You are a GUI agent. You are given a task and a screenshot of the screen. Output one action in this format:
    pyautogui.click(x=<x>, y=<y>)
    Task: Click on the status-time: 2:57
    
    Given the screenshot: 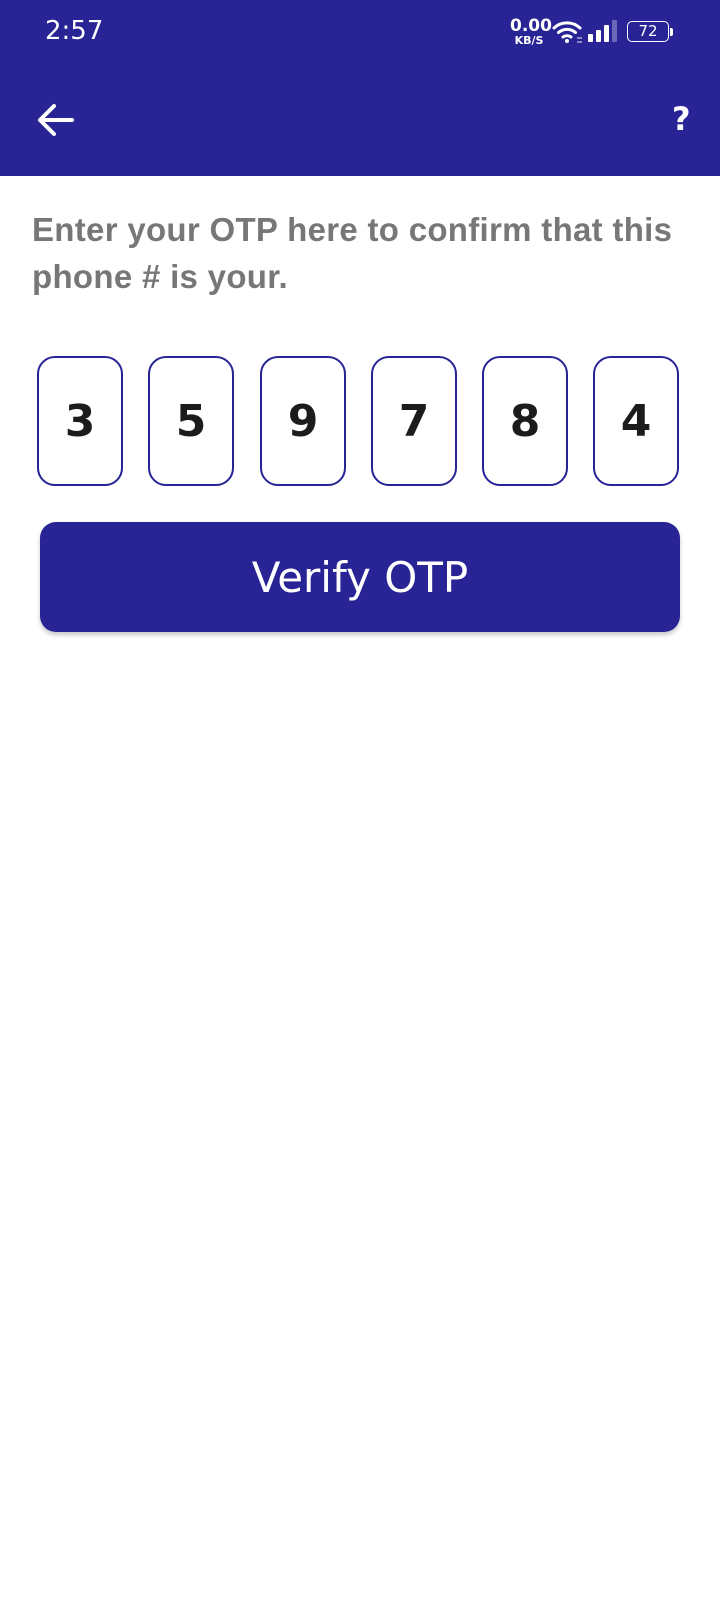 What is the action you would take?
    pyautogui.click(x=74, y=31)
    